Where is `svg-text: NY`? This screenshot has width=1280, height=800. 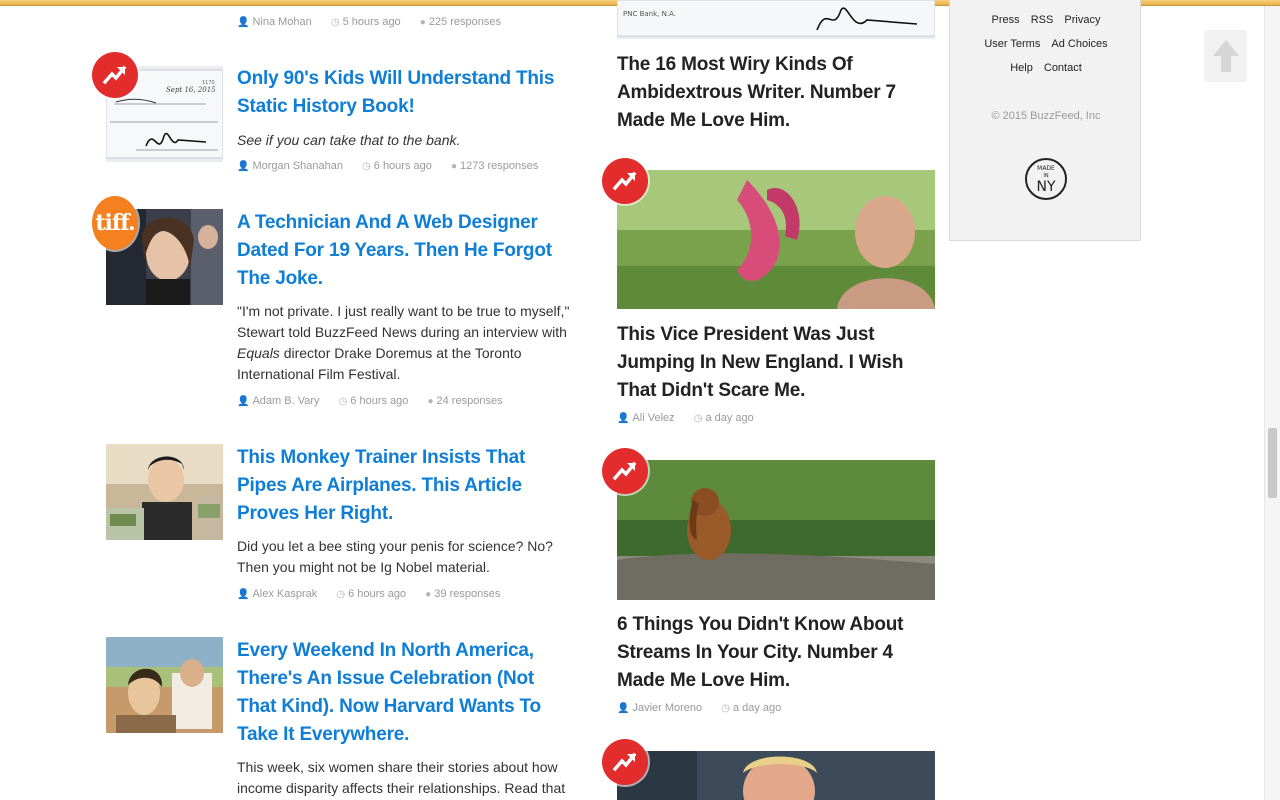
svg-text: NY is located at coordinates (1045, 187).